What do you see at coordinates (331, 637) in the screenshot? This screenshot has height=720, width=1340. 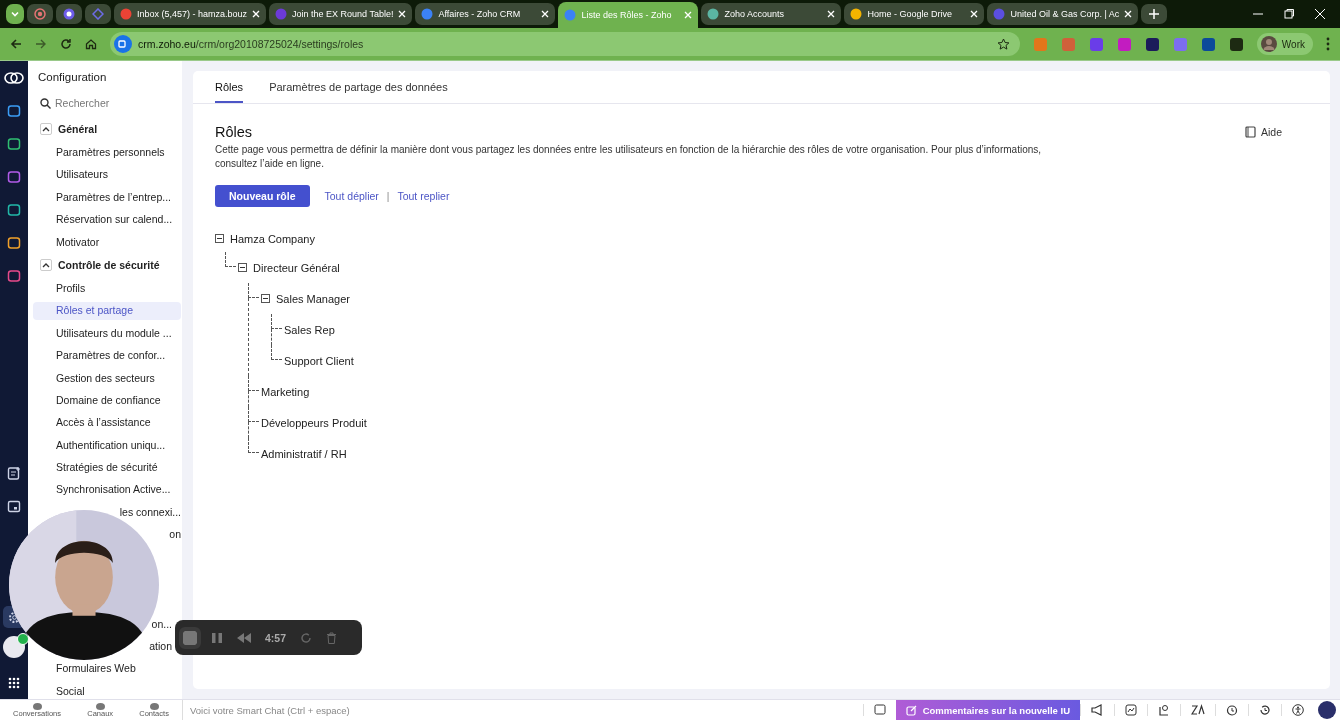 I see `delete-icon` at bounding box center [331, 637].